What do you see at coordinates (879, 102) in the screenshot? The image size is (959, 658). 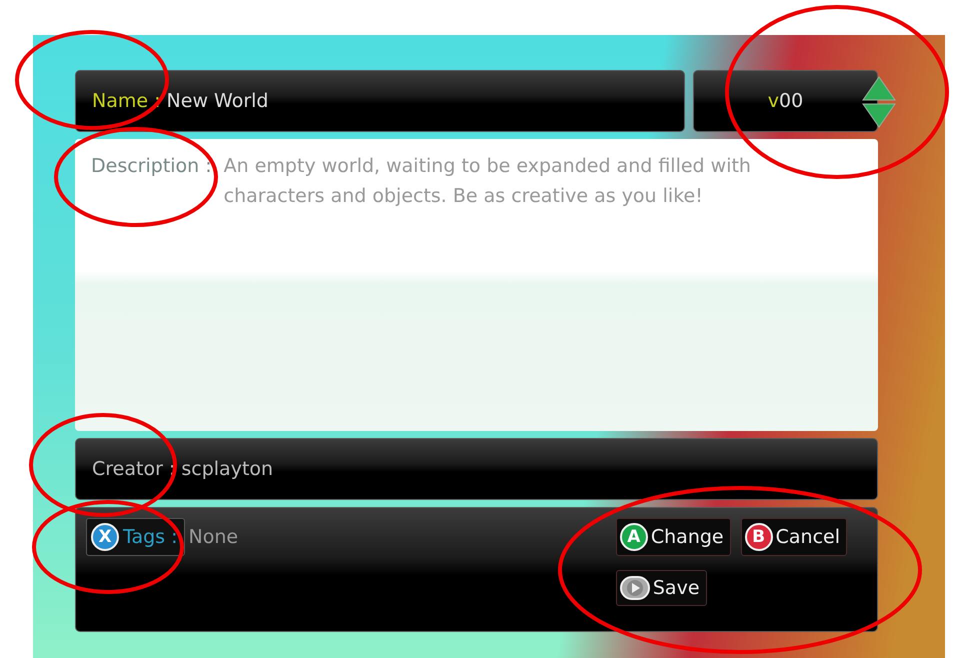 I see `up-down-arrows-icon` at bounding box center [879, 102].